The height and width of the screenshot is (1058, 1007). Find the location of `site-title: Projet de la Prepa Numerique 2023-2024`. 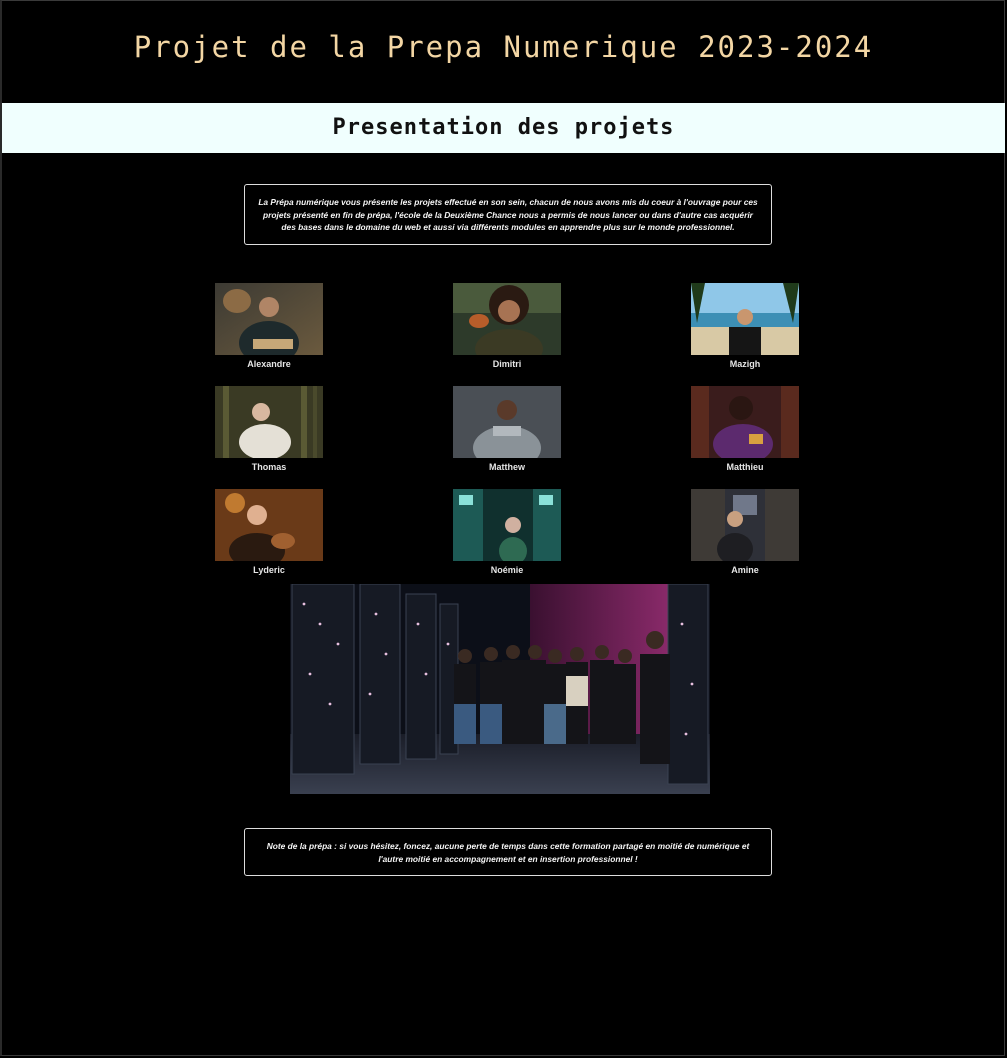

site-title: Projet de la Prepa Numerique 2023-2024 is located at coordinates (503, 47).